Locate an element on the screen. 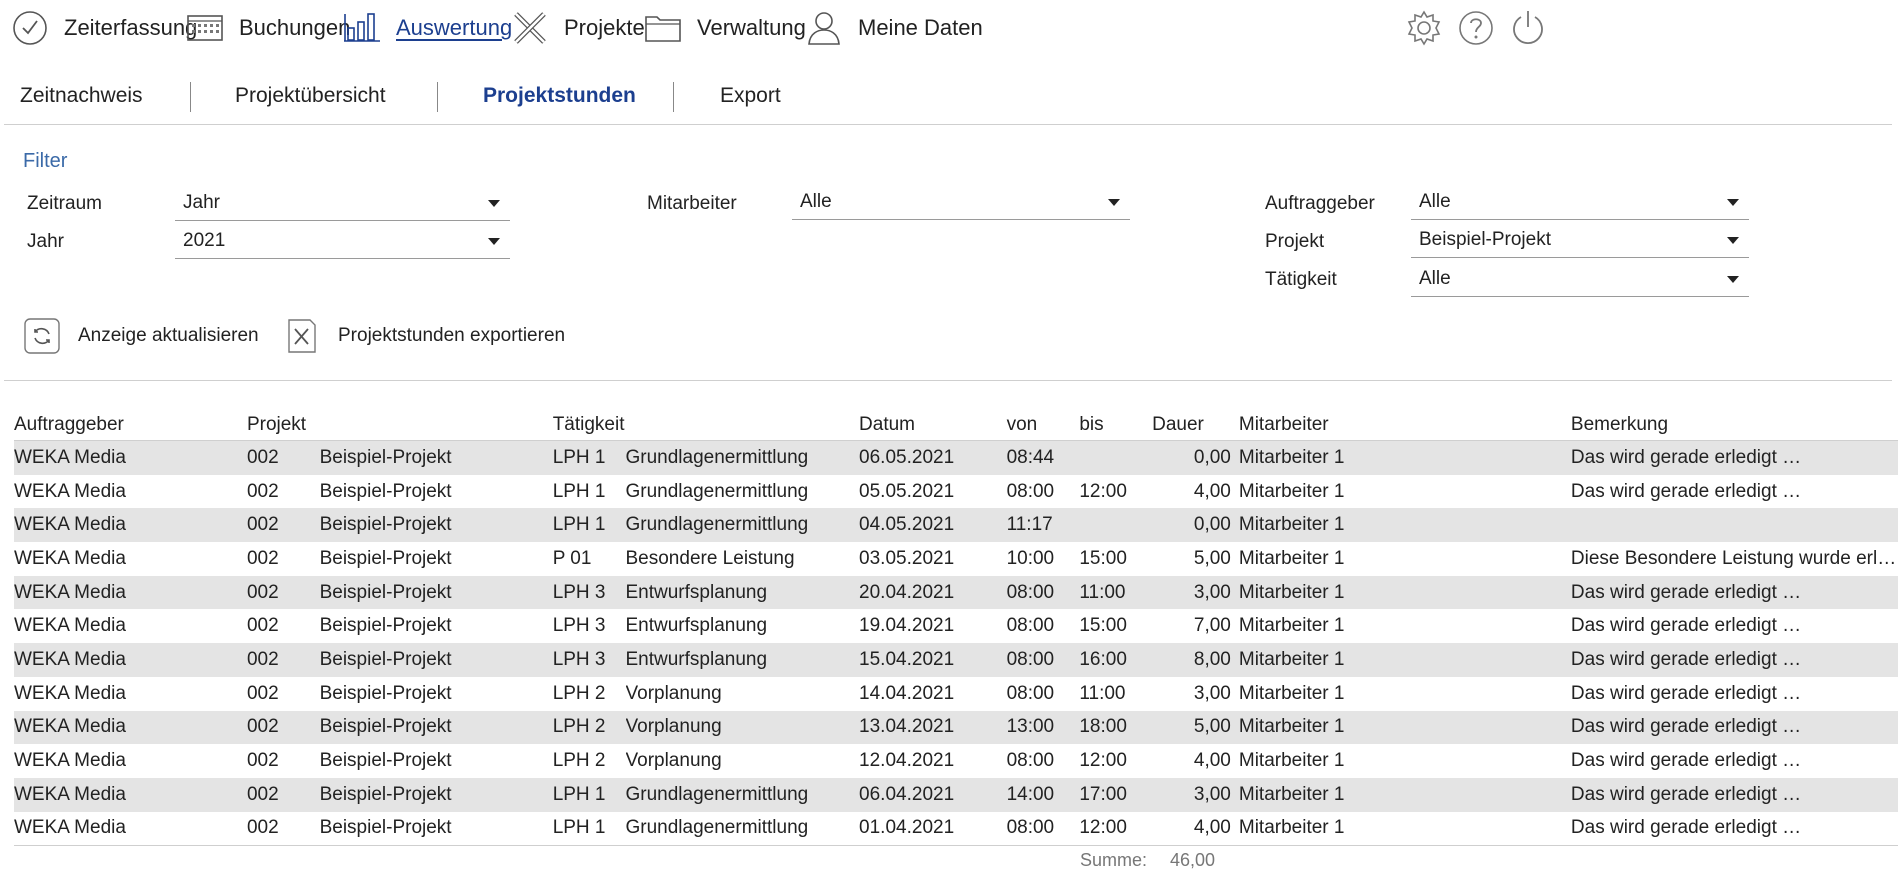 This screenshot has width=1898, height=877. cell-bis: 17:00 is located at coordinates (1116, 794).